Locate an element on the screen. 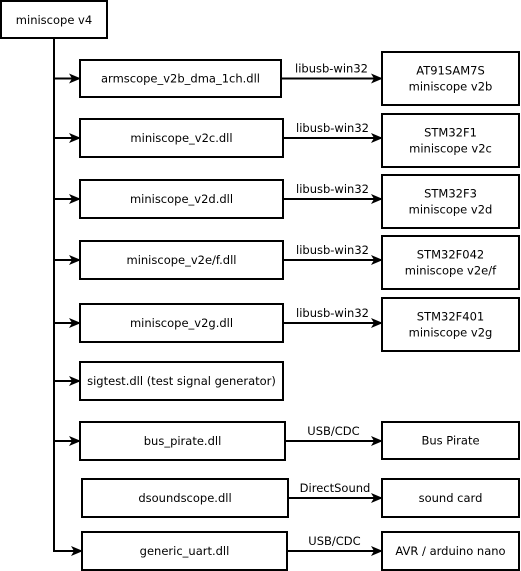  target-label: STM32F401 is located at coordinates (450, 317).